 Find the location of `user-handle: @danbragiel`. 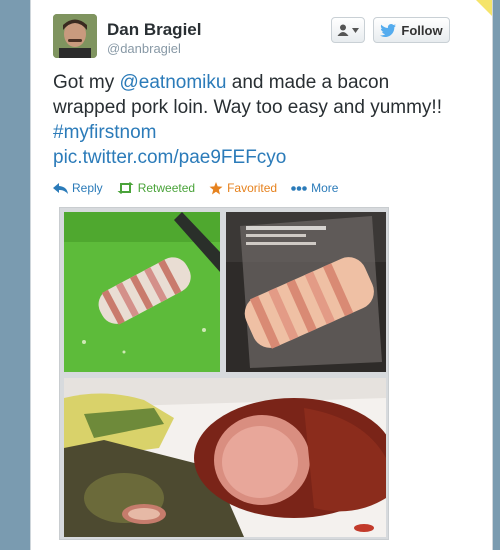

user-handle: @danbragiel is located at coordinates (144, 48).